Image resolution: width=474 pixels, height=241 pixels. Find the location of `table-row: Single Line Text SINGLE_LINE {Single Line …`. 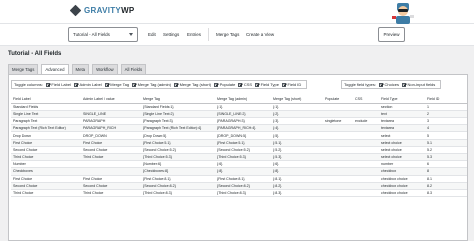

table-row: Single Line Text SINGLE_LINE {Single Line … is located at coordinates (239, 114).